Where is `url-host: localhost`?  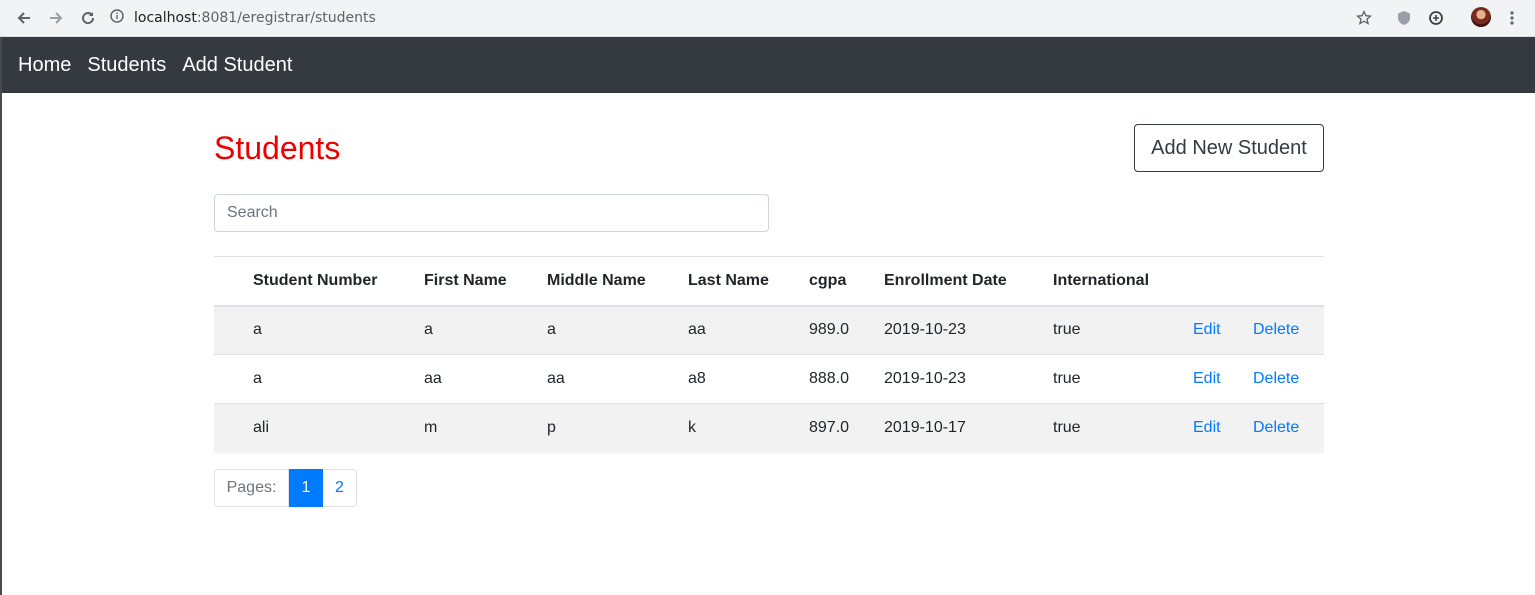
url-host: localhost is located at coordinates (165, 18).